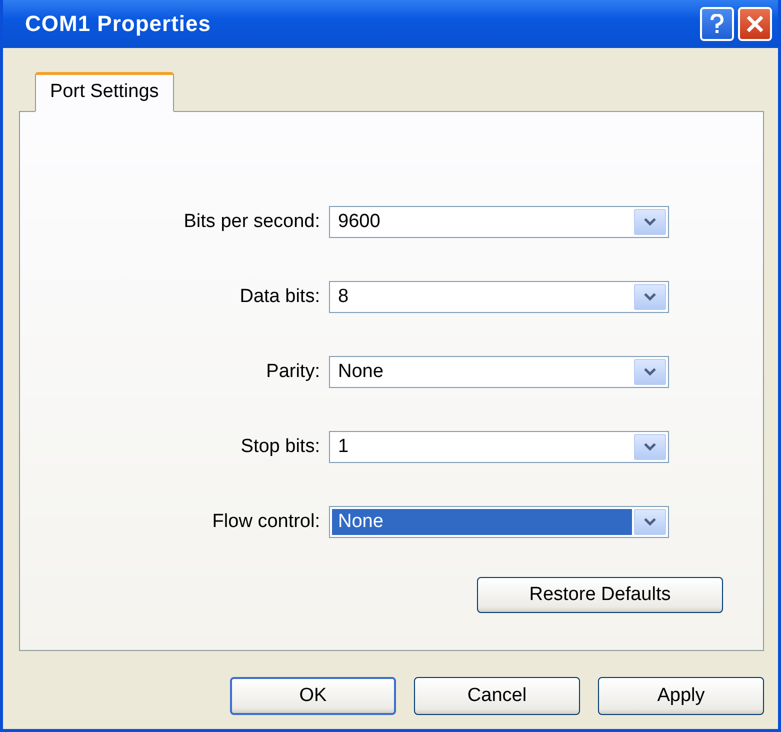 This screenshot has height=732, width=781. I want to click on dialog-button: Apply, so click(681, 696).